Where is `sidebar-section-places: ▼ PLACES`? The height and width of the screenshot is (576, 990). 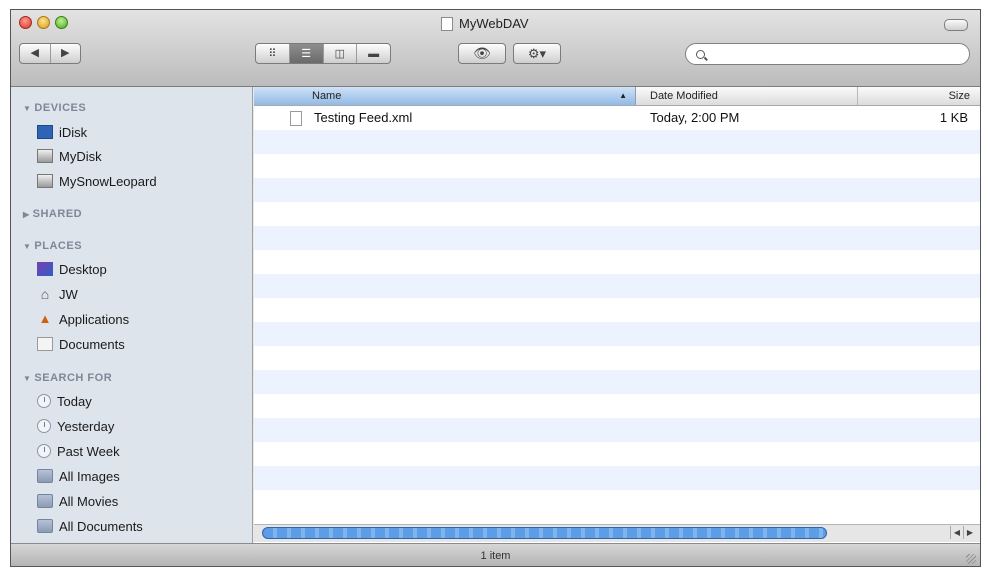 sidebar-section-places: ▼ PLACES is located at coordinates (52, 246).